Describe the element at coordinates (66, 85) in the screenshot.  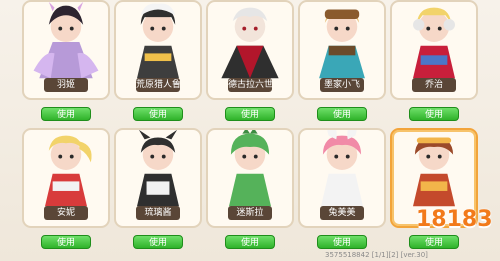
I see `character-name: 羽姬` at that location.